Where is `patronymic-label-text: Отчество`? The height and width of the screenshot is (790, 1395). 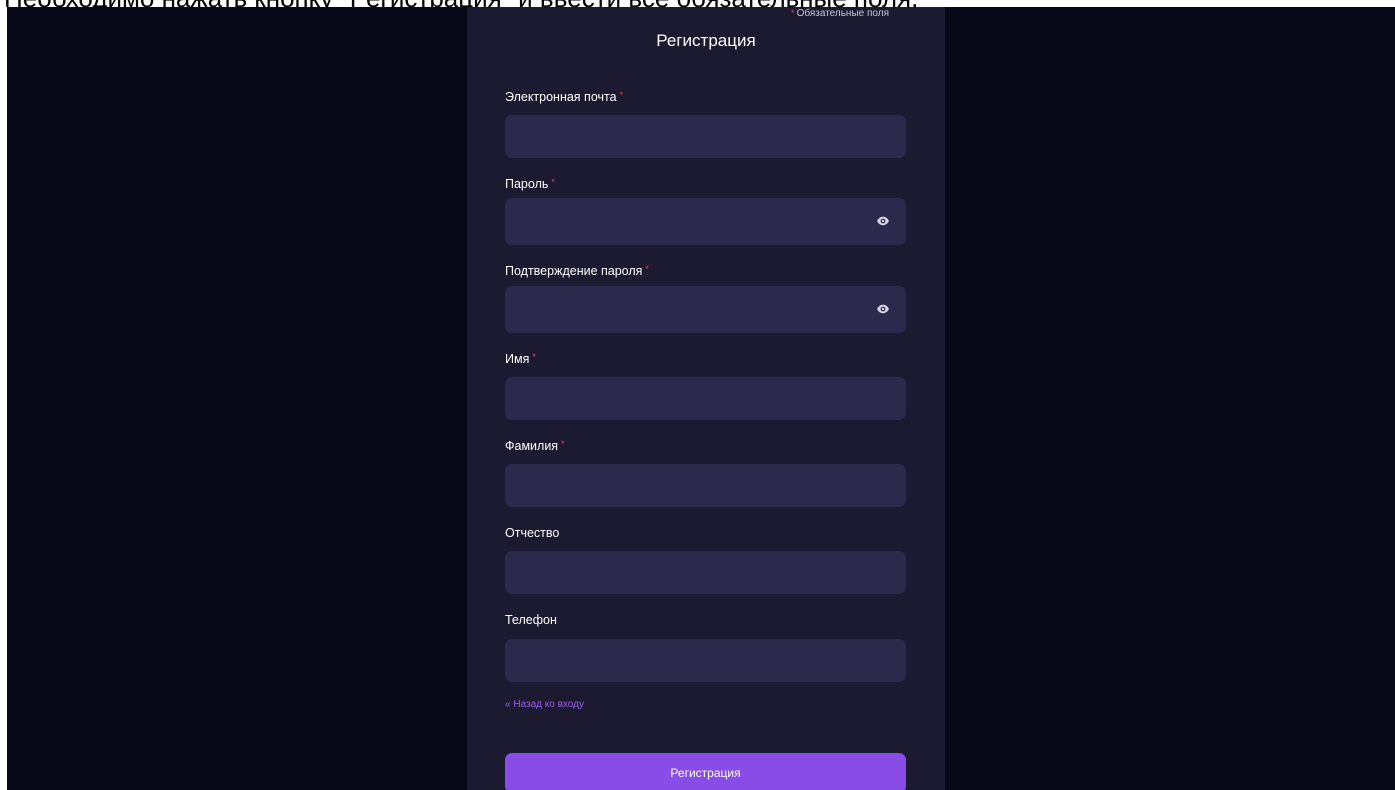
patronymic-label-text: Отчество is located at coordinates (532, 533).